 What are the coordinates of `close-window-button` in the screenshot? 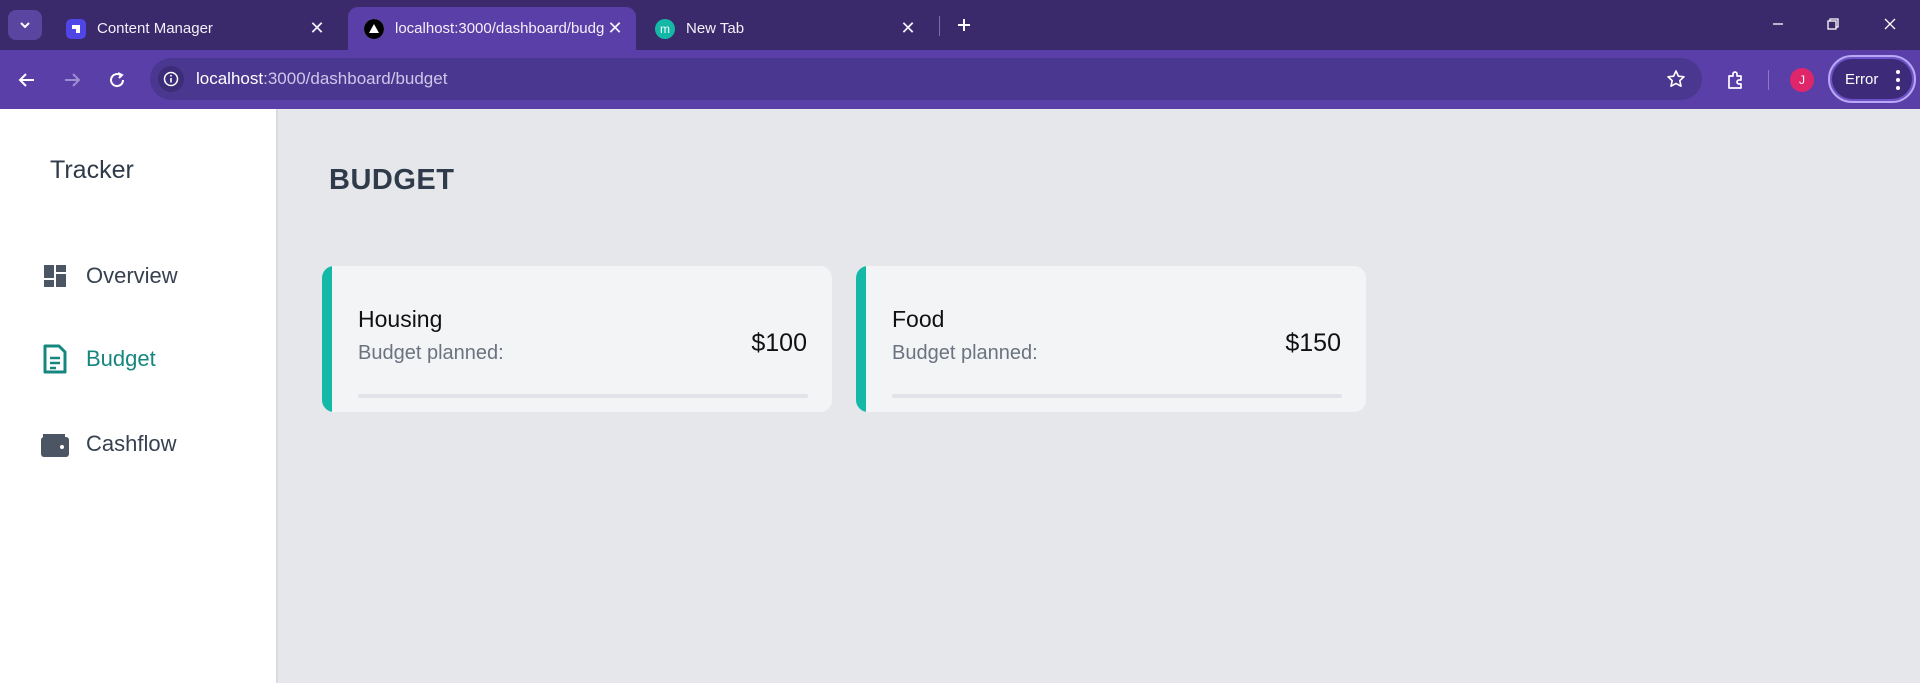 It's located at (1890, 24).